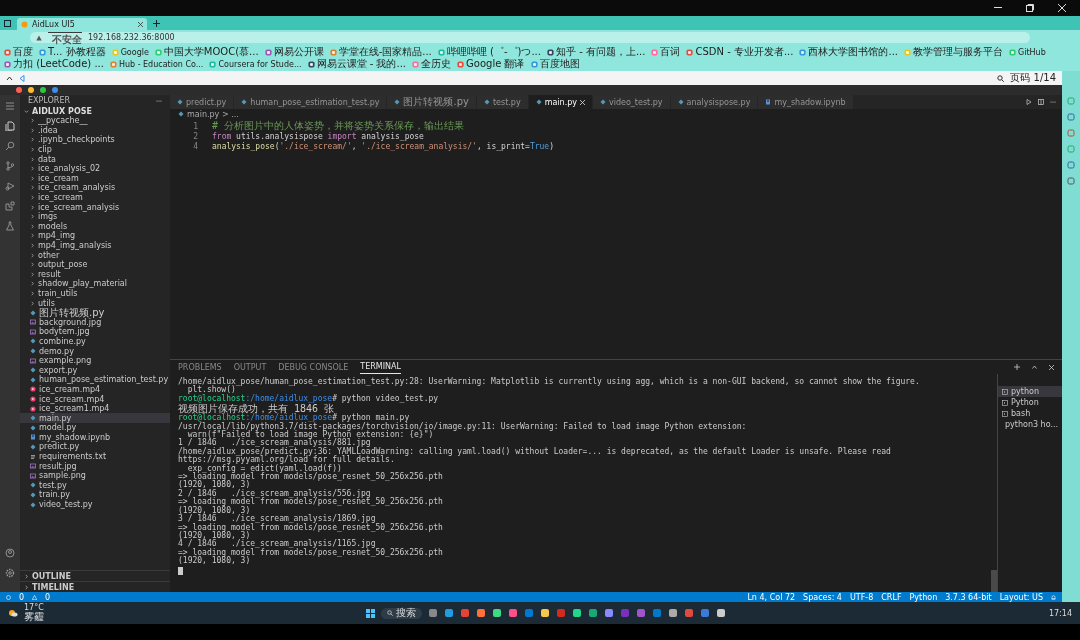 The height and width of the screenshot is (640, 1080). What do you see at coordinates (140, 24) in the screenshot?
I see `close-icon` at bounding box center [140, 24].